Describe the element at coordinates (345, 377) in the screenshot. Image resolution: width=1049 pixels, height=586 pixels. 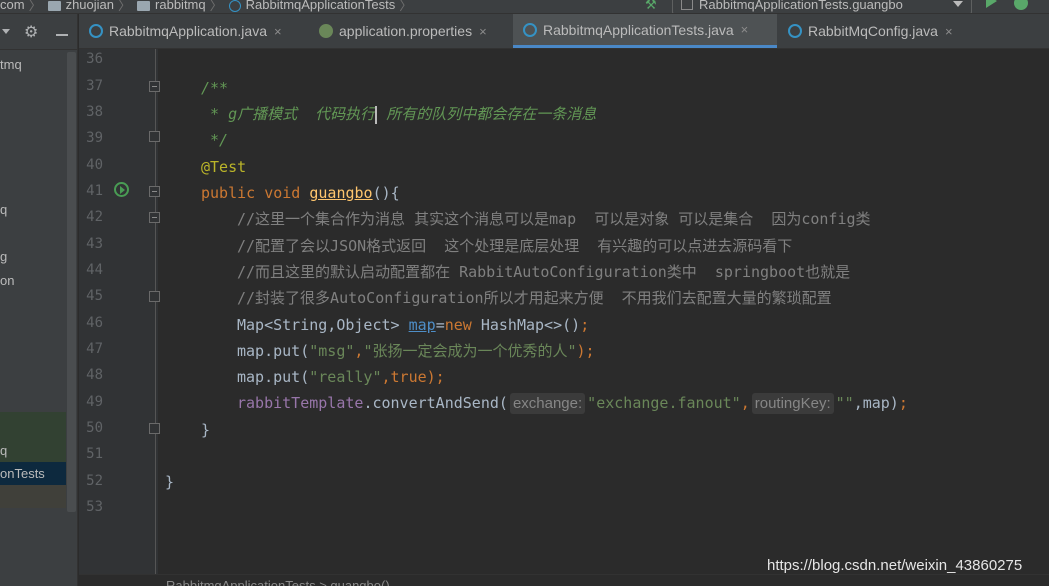
I see `string-literal: "really"` at that location.